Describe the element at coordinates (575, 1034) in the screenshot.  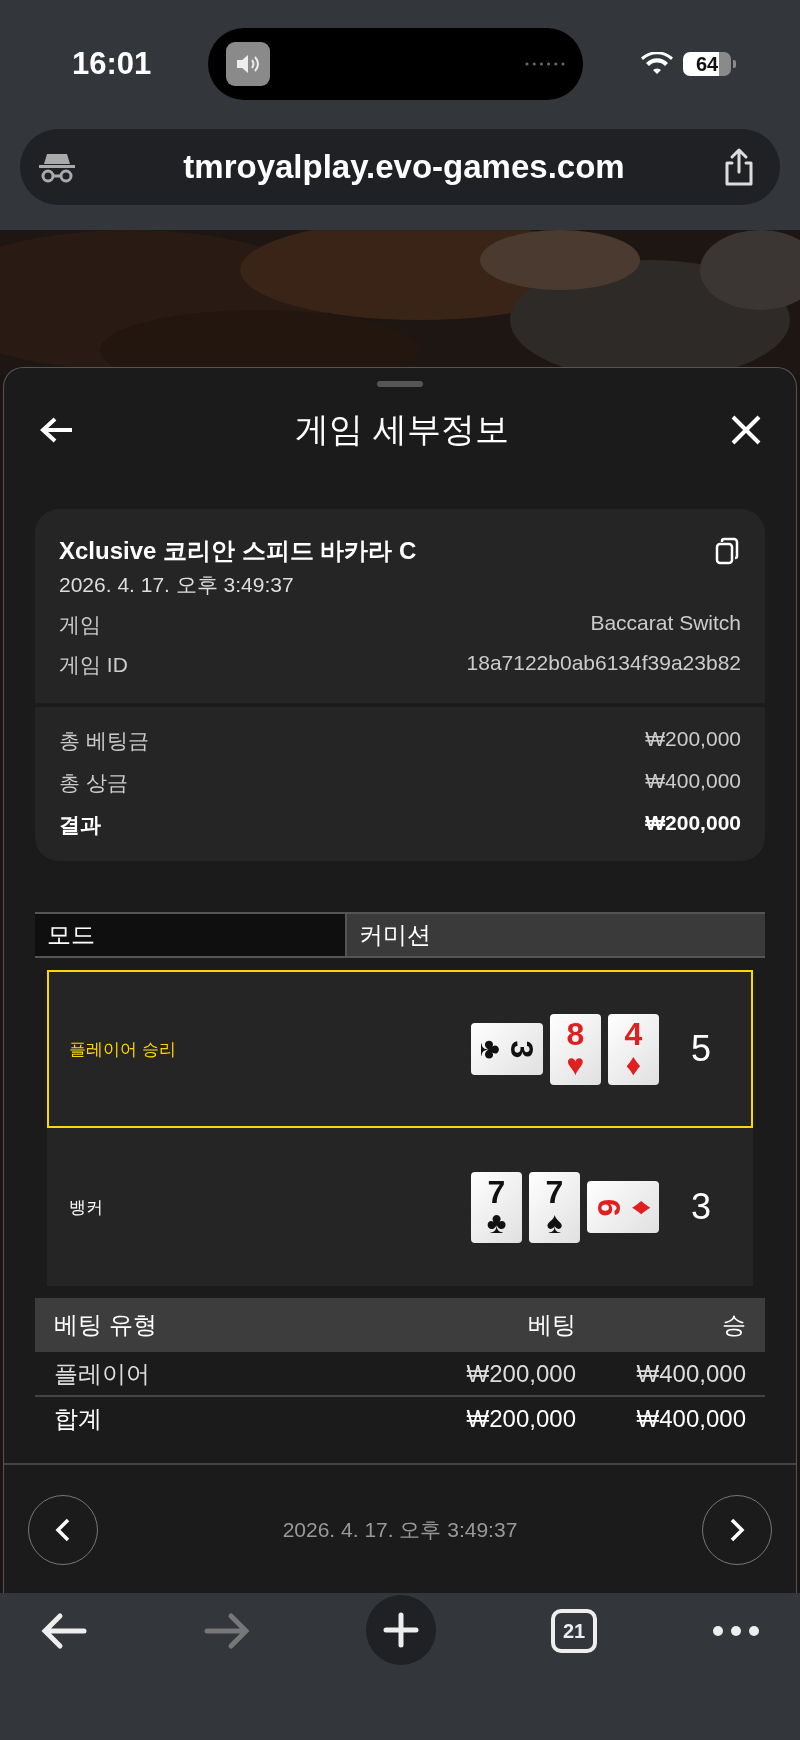
I see `card-rank: 8` at that location.